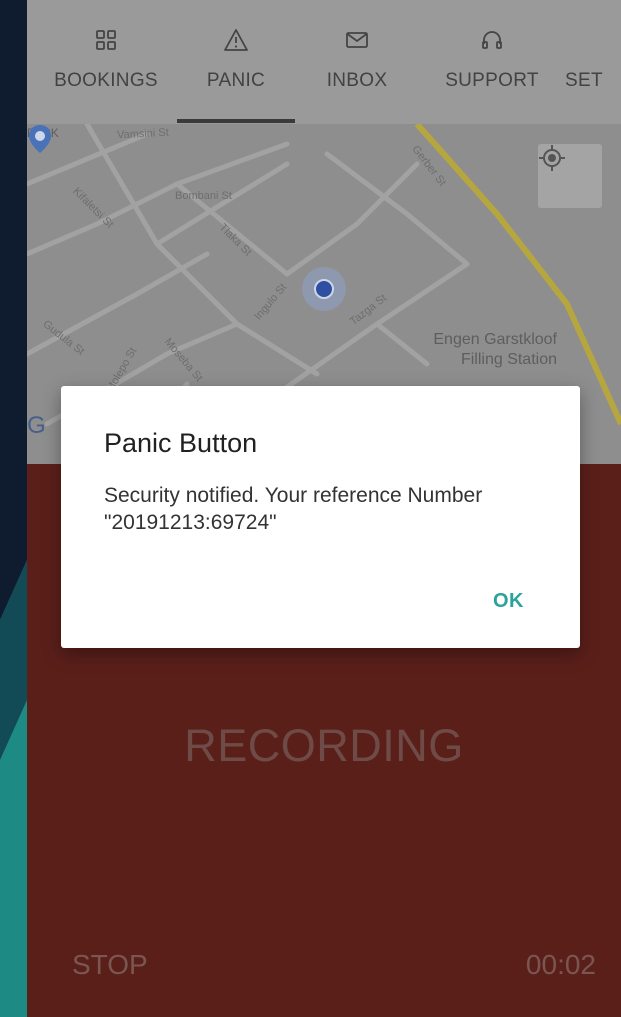 This screenshot has width=621, height=1017. I want to click on tab-label: SUPPORT, so click(492, 80).